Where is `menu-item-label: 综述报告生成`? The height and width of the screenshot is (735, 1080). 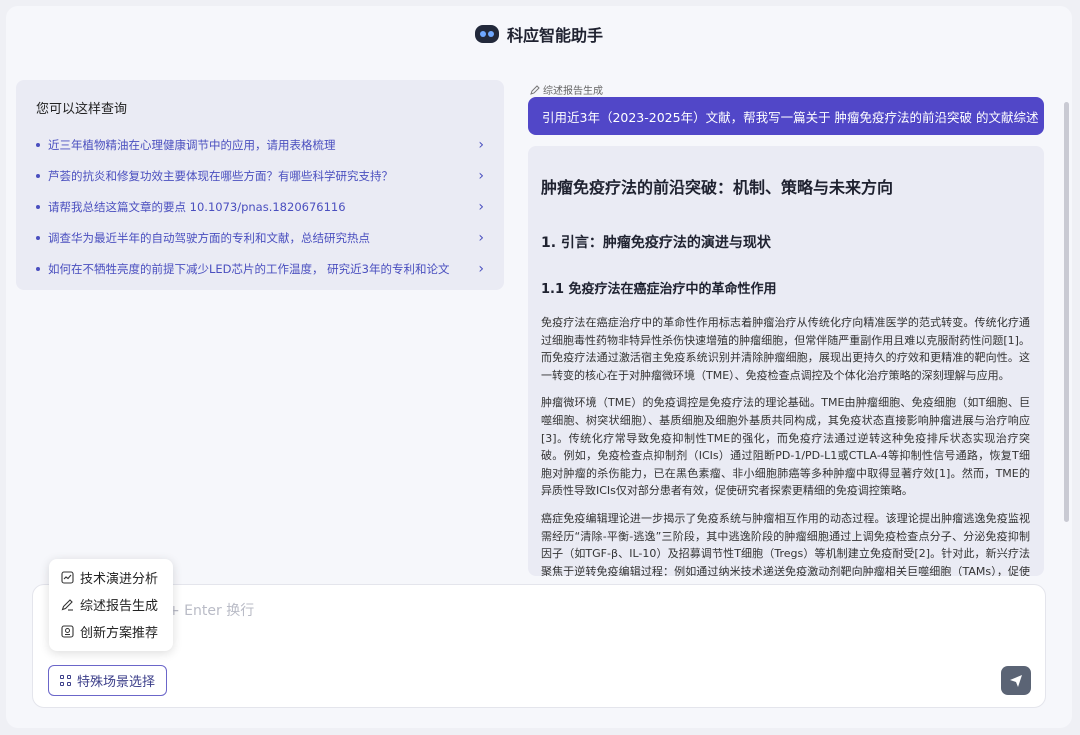
menu-item-label: 综述报告生成 is located at coordinates (119, 606).